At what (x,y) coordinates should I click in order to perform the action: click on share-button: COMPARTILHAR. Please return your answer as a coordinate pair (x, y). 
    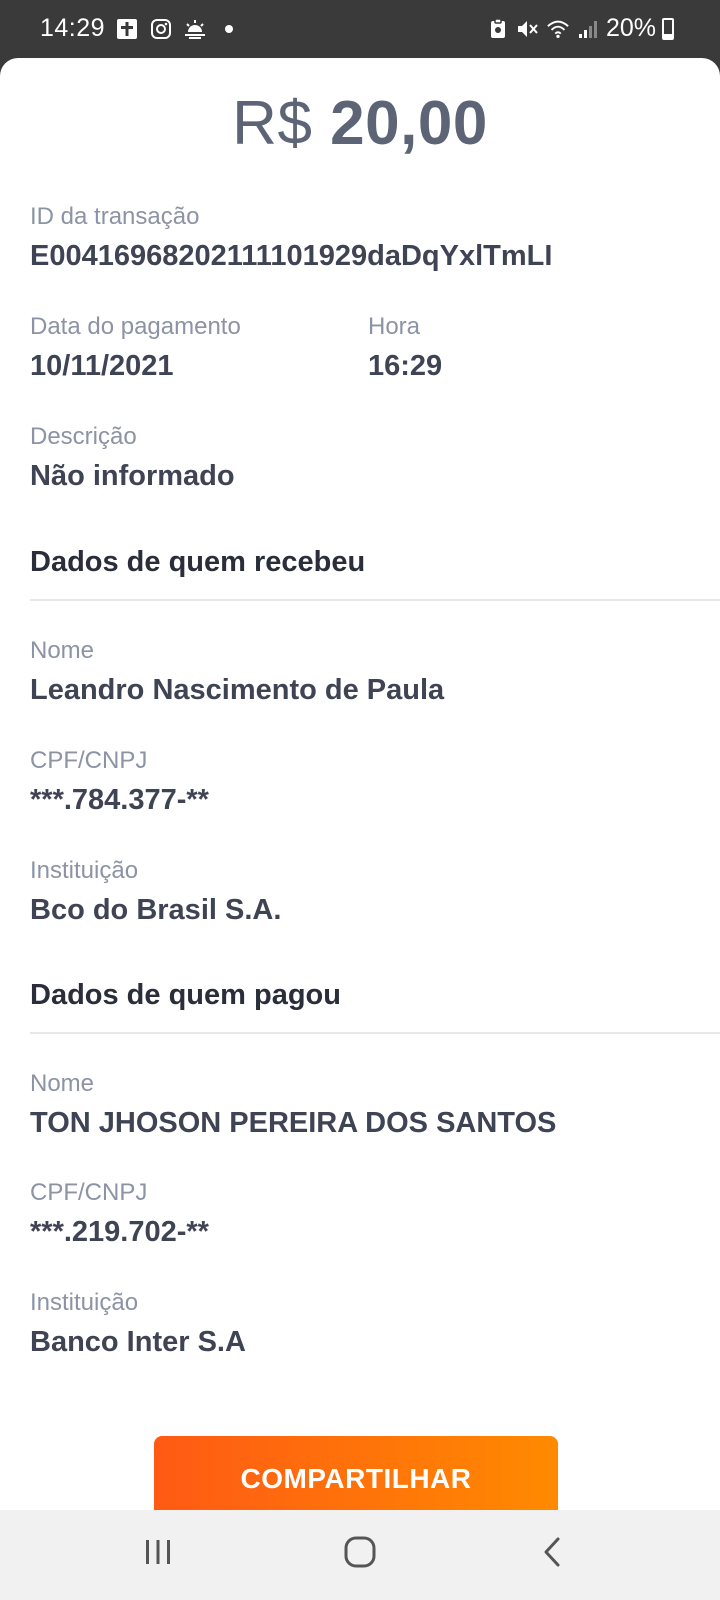
    Looking at the image, I should click on (356, 1473).